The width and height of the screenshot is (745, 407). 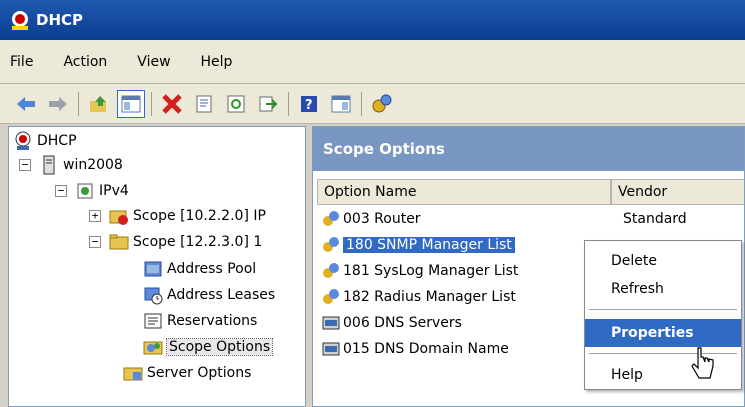 What do you see at coordinates (219, 347) in the screenshot?
I see `tree-label: Scope Options` at bounding box center [219, 347].